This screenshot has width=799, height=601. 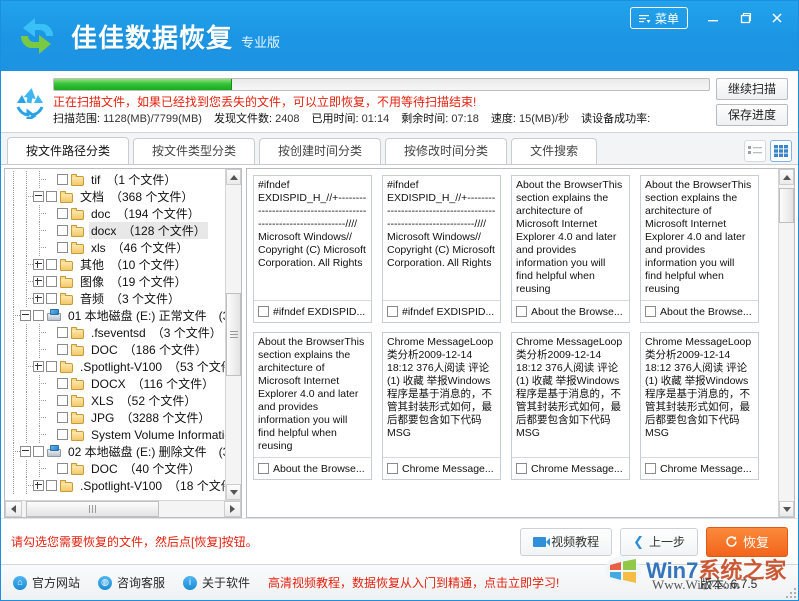 What do you see at coordinates (115, 230) in the screenshot?
I see `tree-row: docx （128 个文件）` at bounding box center [115, 230].